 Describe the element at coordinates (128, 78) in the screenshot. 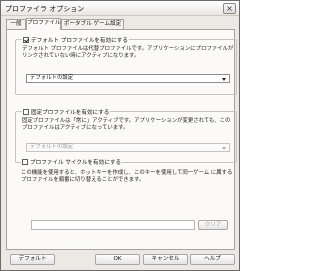

I see `default-profile-select: デフォルトの設定` at that location.